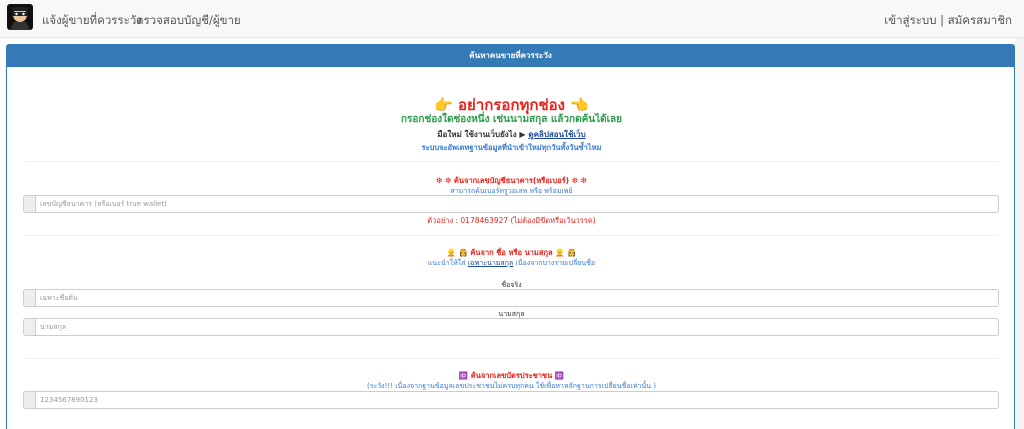  I want to click on tutorial-link: ดูคลิปสอนใช้เว็บ, so click(556, 134).